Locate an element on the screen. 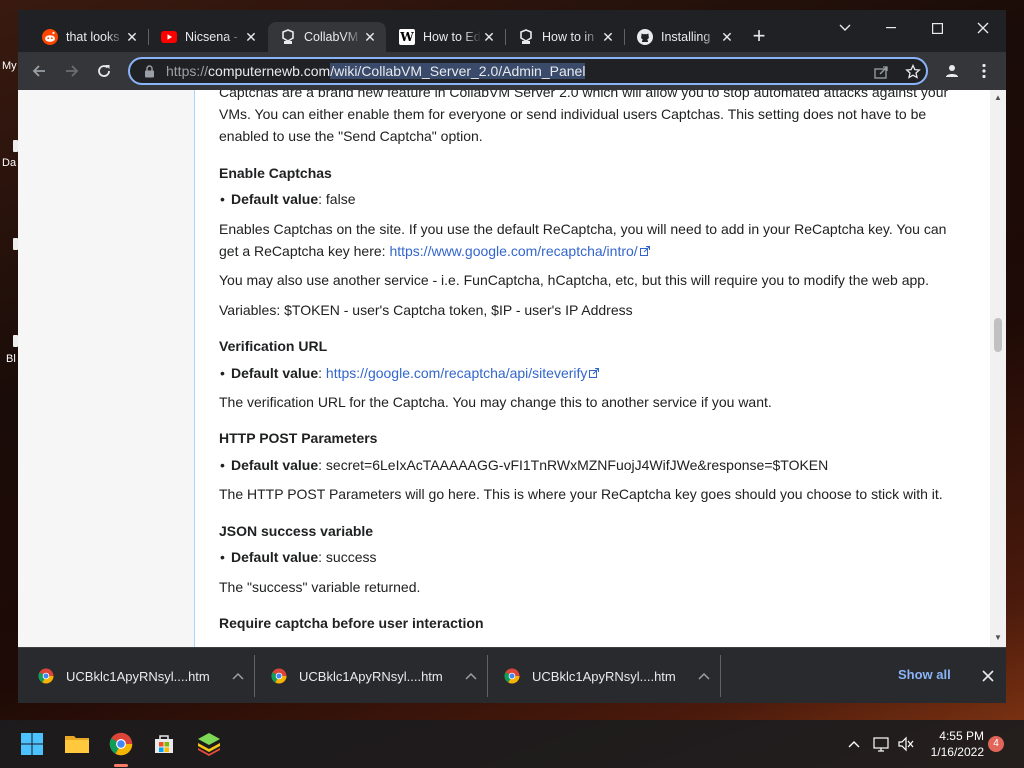  folder-icon is located at coordinates (77, 744).